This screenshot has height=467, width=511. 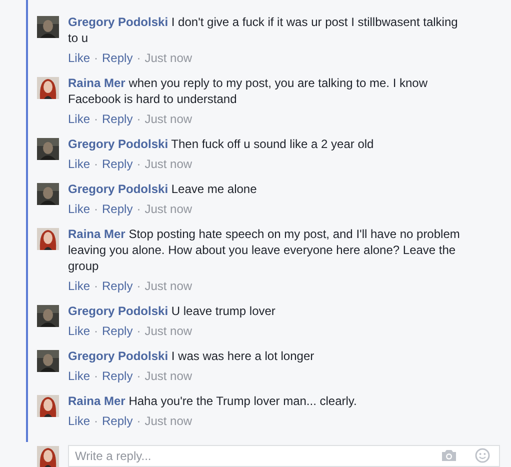 I want to click on comment-text: Raina Mer when you reply to my post, you are talking to me. I know Facebook is hard to understand, so click(x=248, y=91).